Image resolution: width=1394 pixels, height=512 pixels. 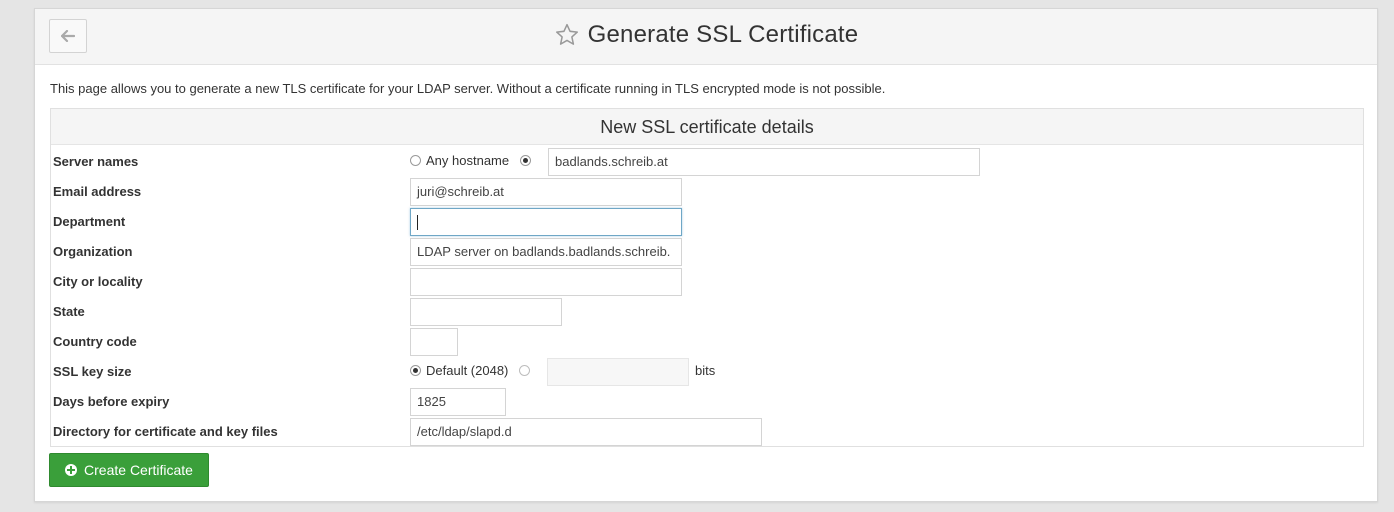 What do you see at coordinates (468, 160) in the screenshot?
I see `any-hostname-label: Any hostname` at bounding box center [468, 160].